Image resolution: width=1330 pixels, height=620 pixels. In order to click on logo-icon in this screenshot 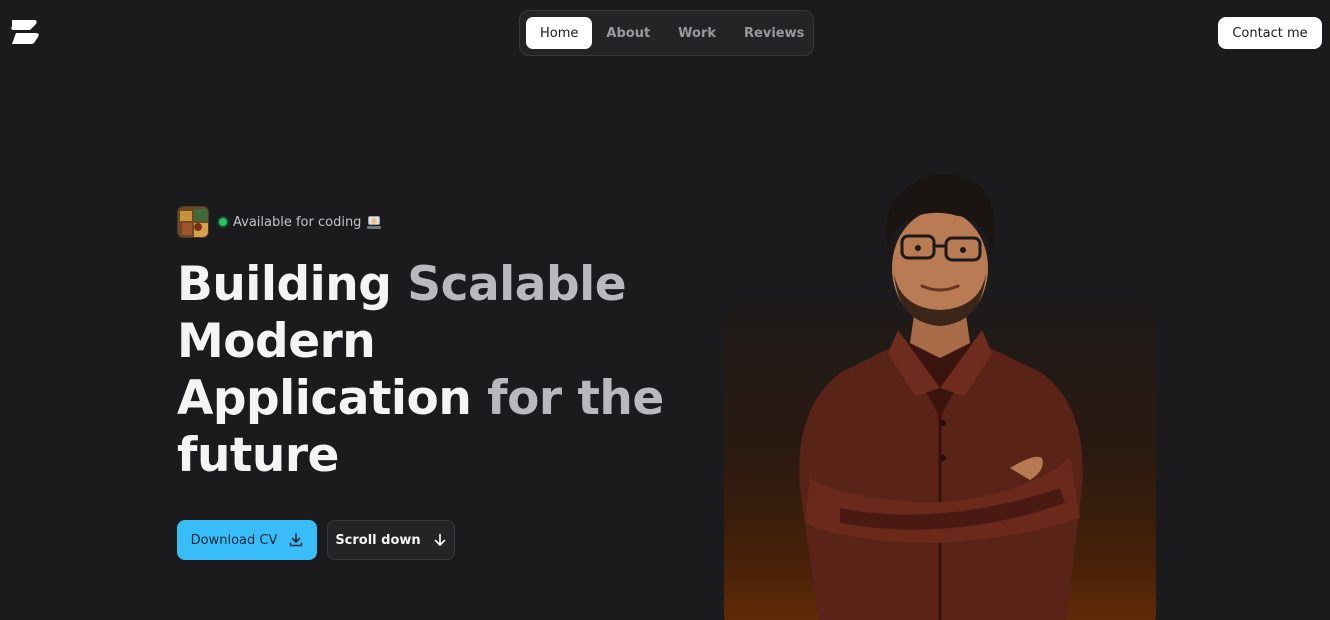, I will do `click(25, 32)`.